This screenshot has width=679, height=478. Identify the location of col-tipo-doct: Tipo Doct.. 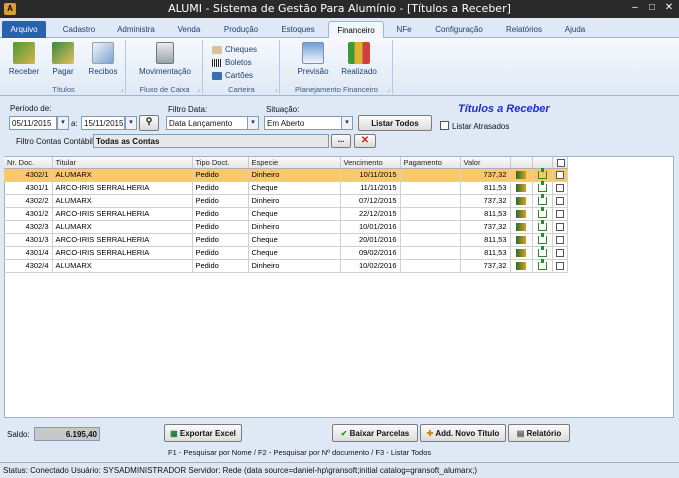
(220, 163).